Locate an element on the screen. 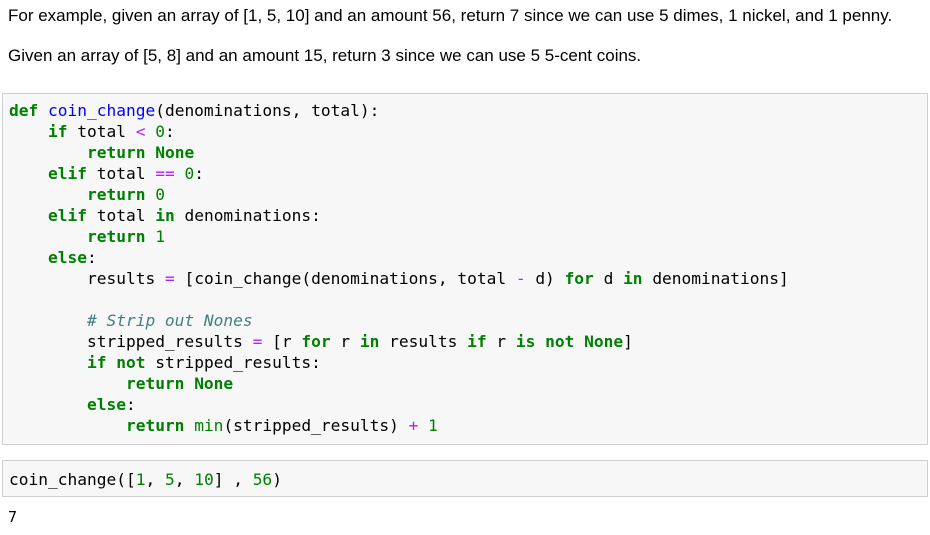 The image size is (930, 535). code-line-3: return None is located at coordinates (140, 152).